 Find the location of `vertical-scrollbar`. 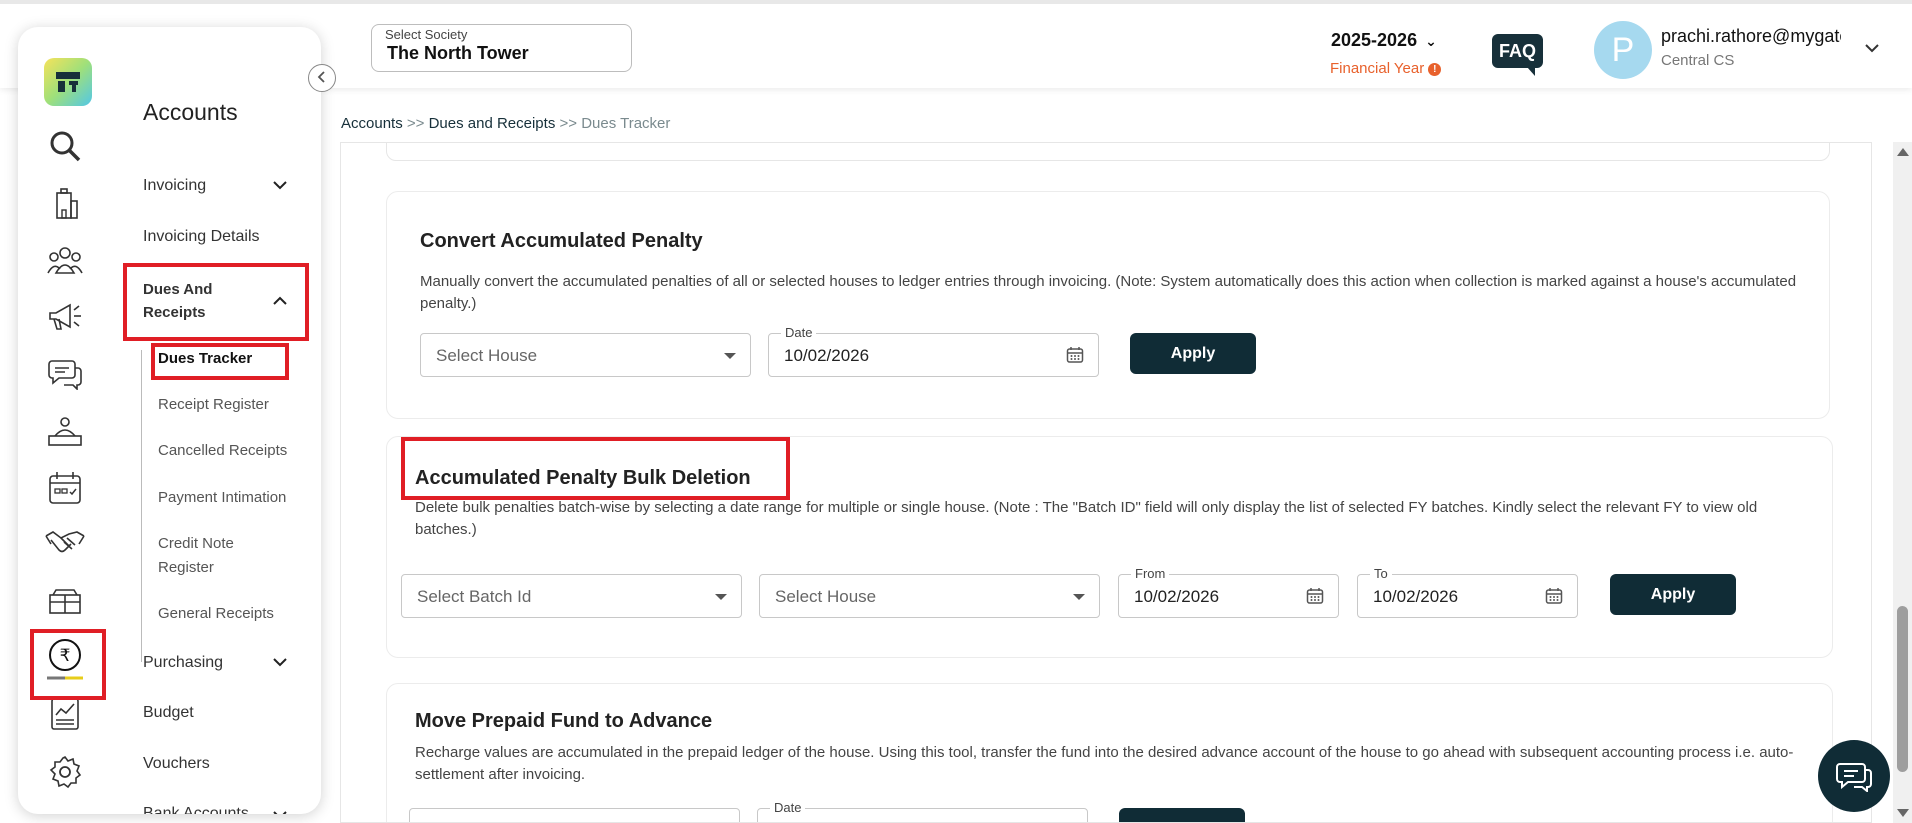

vertical-scrollbar is located at coordinates (1902, 482).